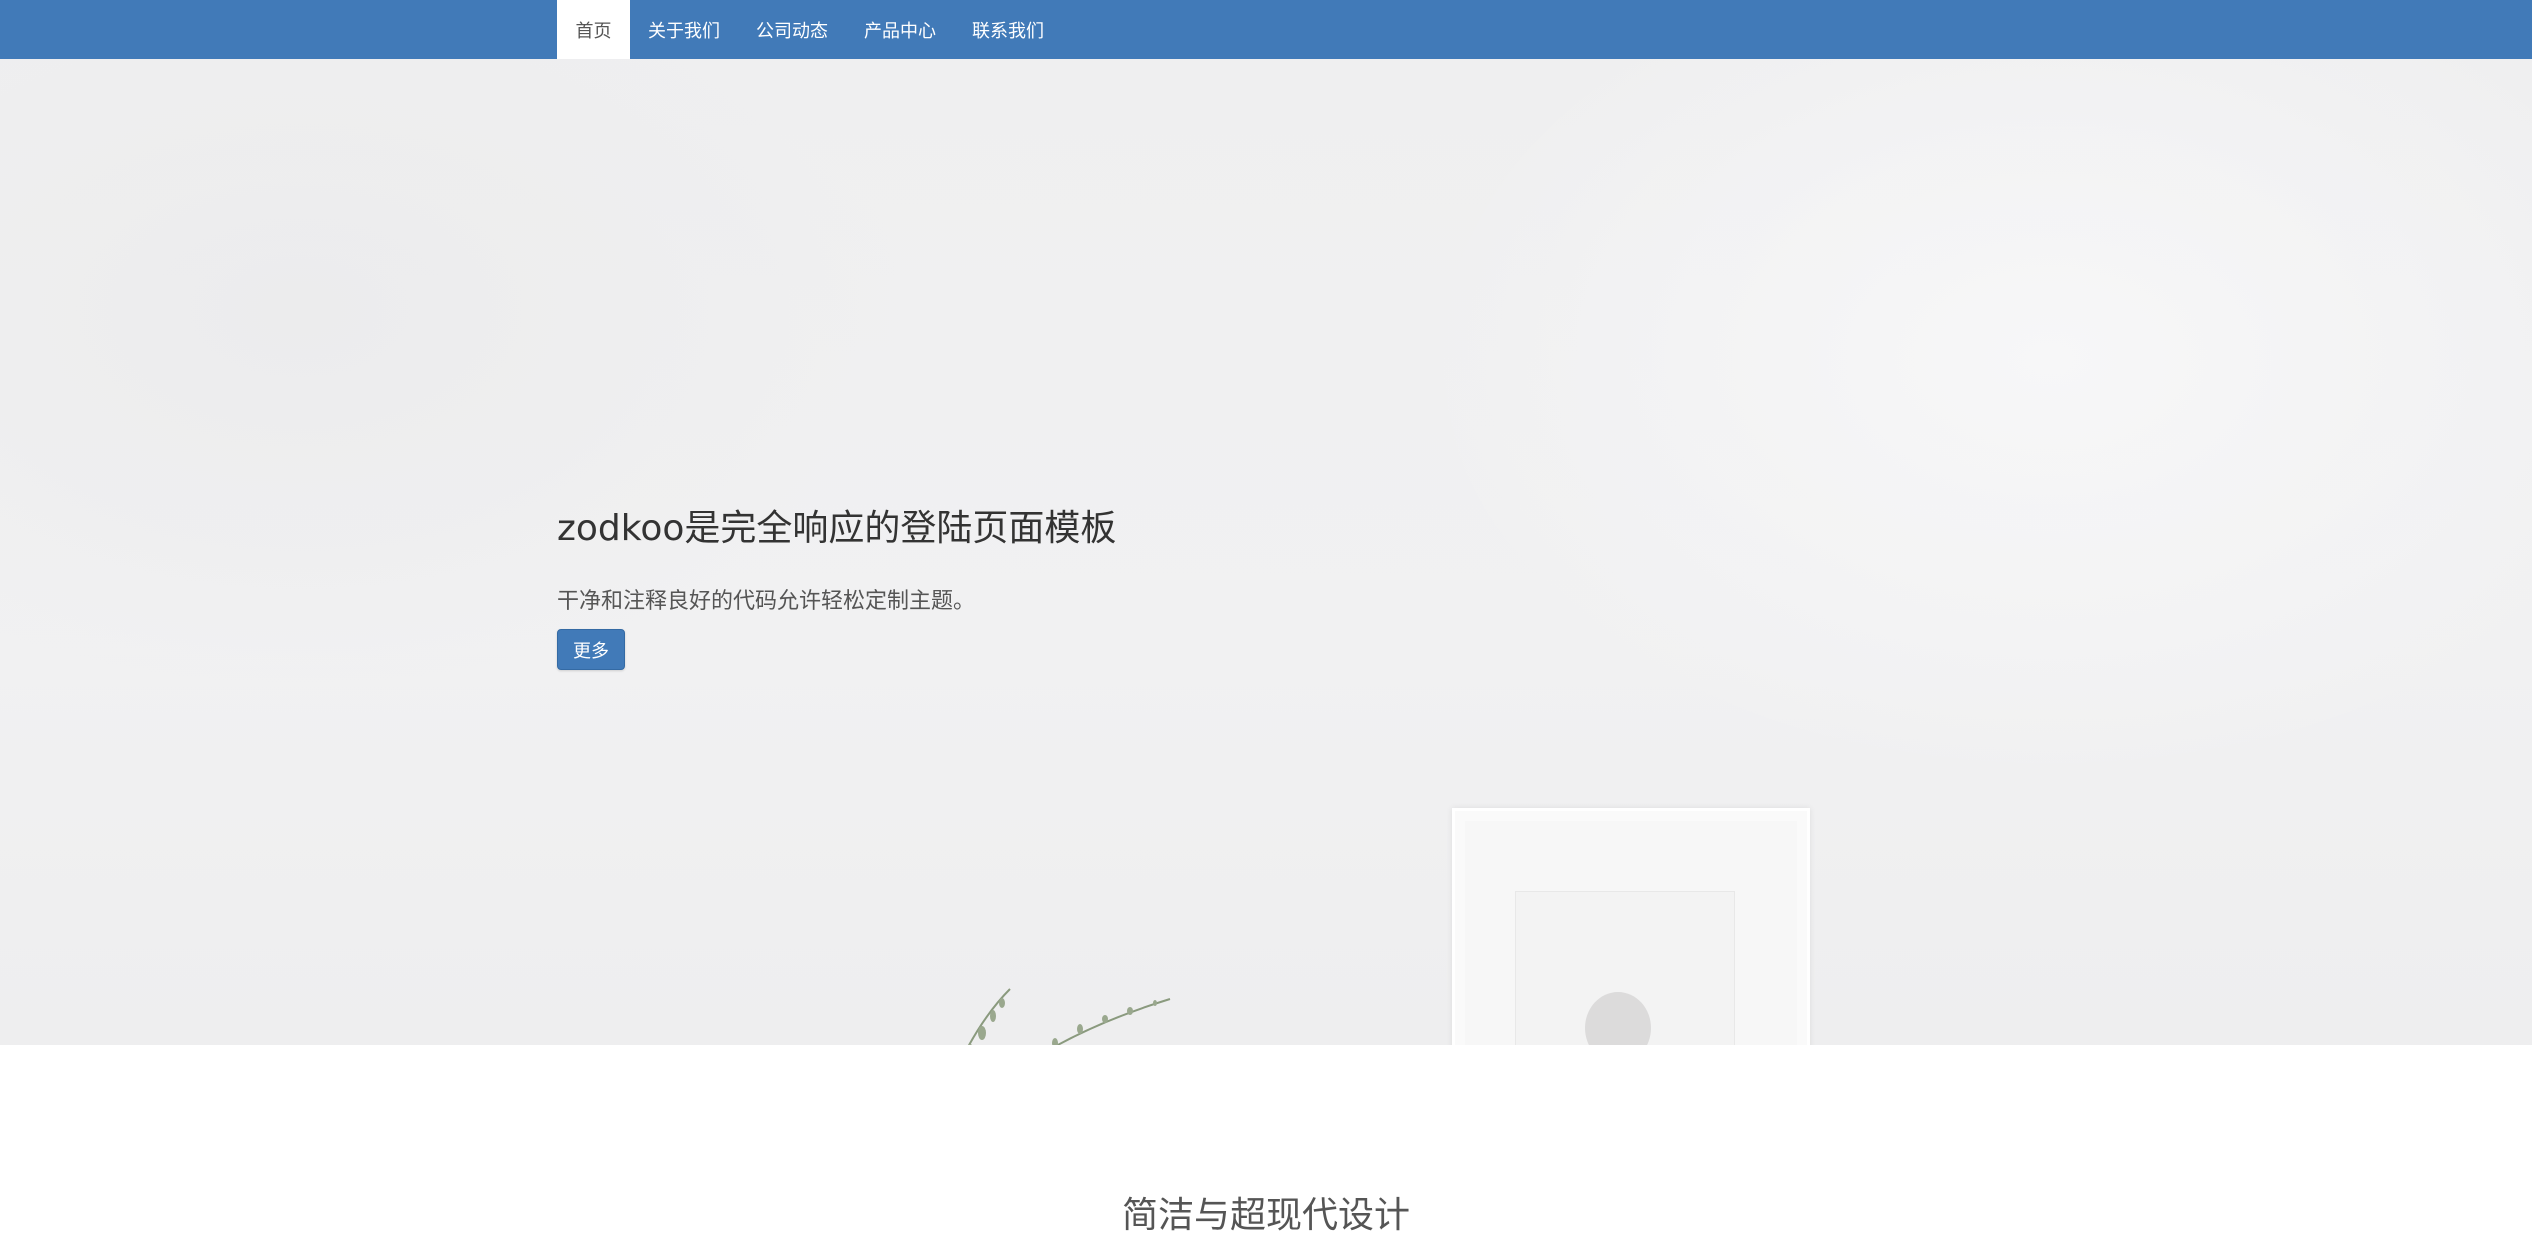 This screenshot has height=1256, width=2532. Describe the element at coordinates (591, 649) in the screenshot. I see `more-button: 更多` at that location.